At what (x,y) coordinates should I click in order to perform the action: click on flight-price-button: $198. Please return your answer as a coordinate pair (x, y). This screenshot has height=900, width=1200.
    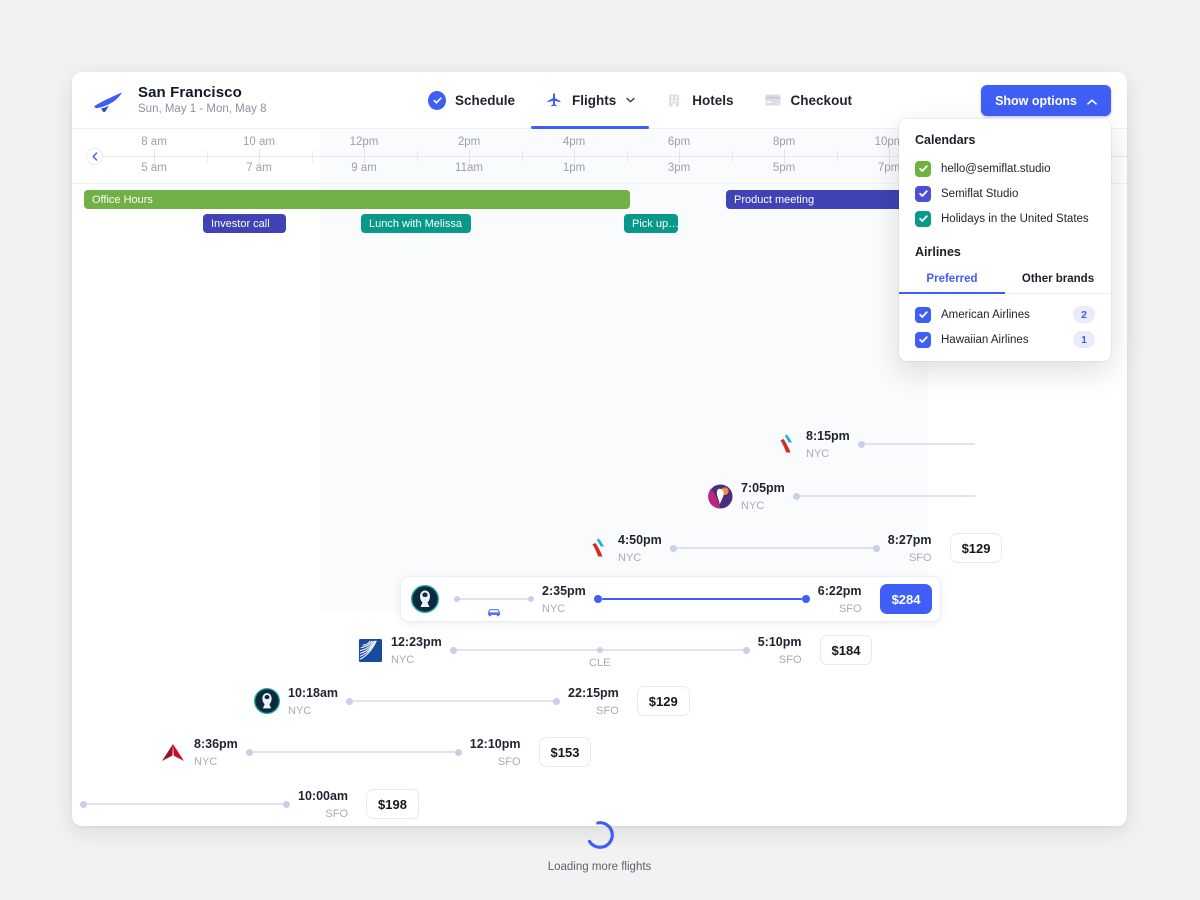
    Looking at the image, I should click on (392, 804).